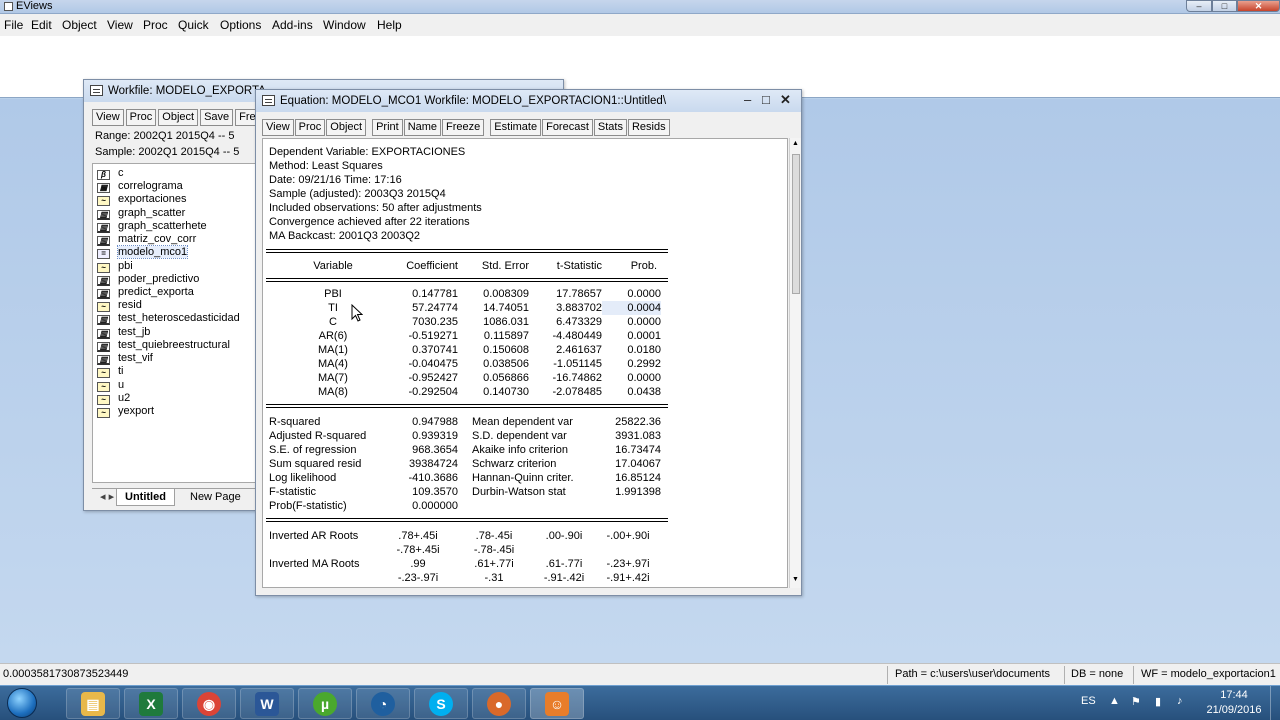 The height and width of the screenshot is (720, 1280). I want to click on list-item-object: ~ yexport, so click(125, 411).